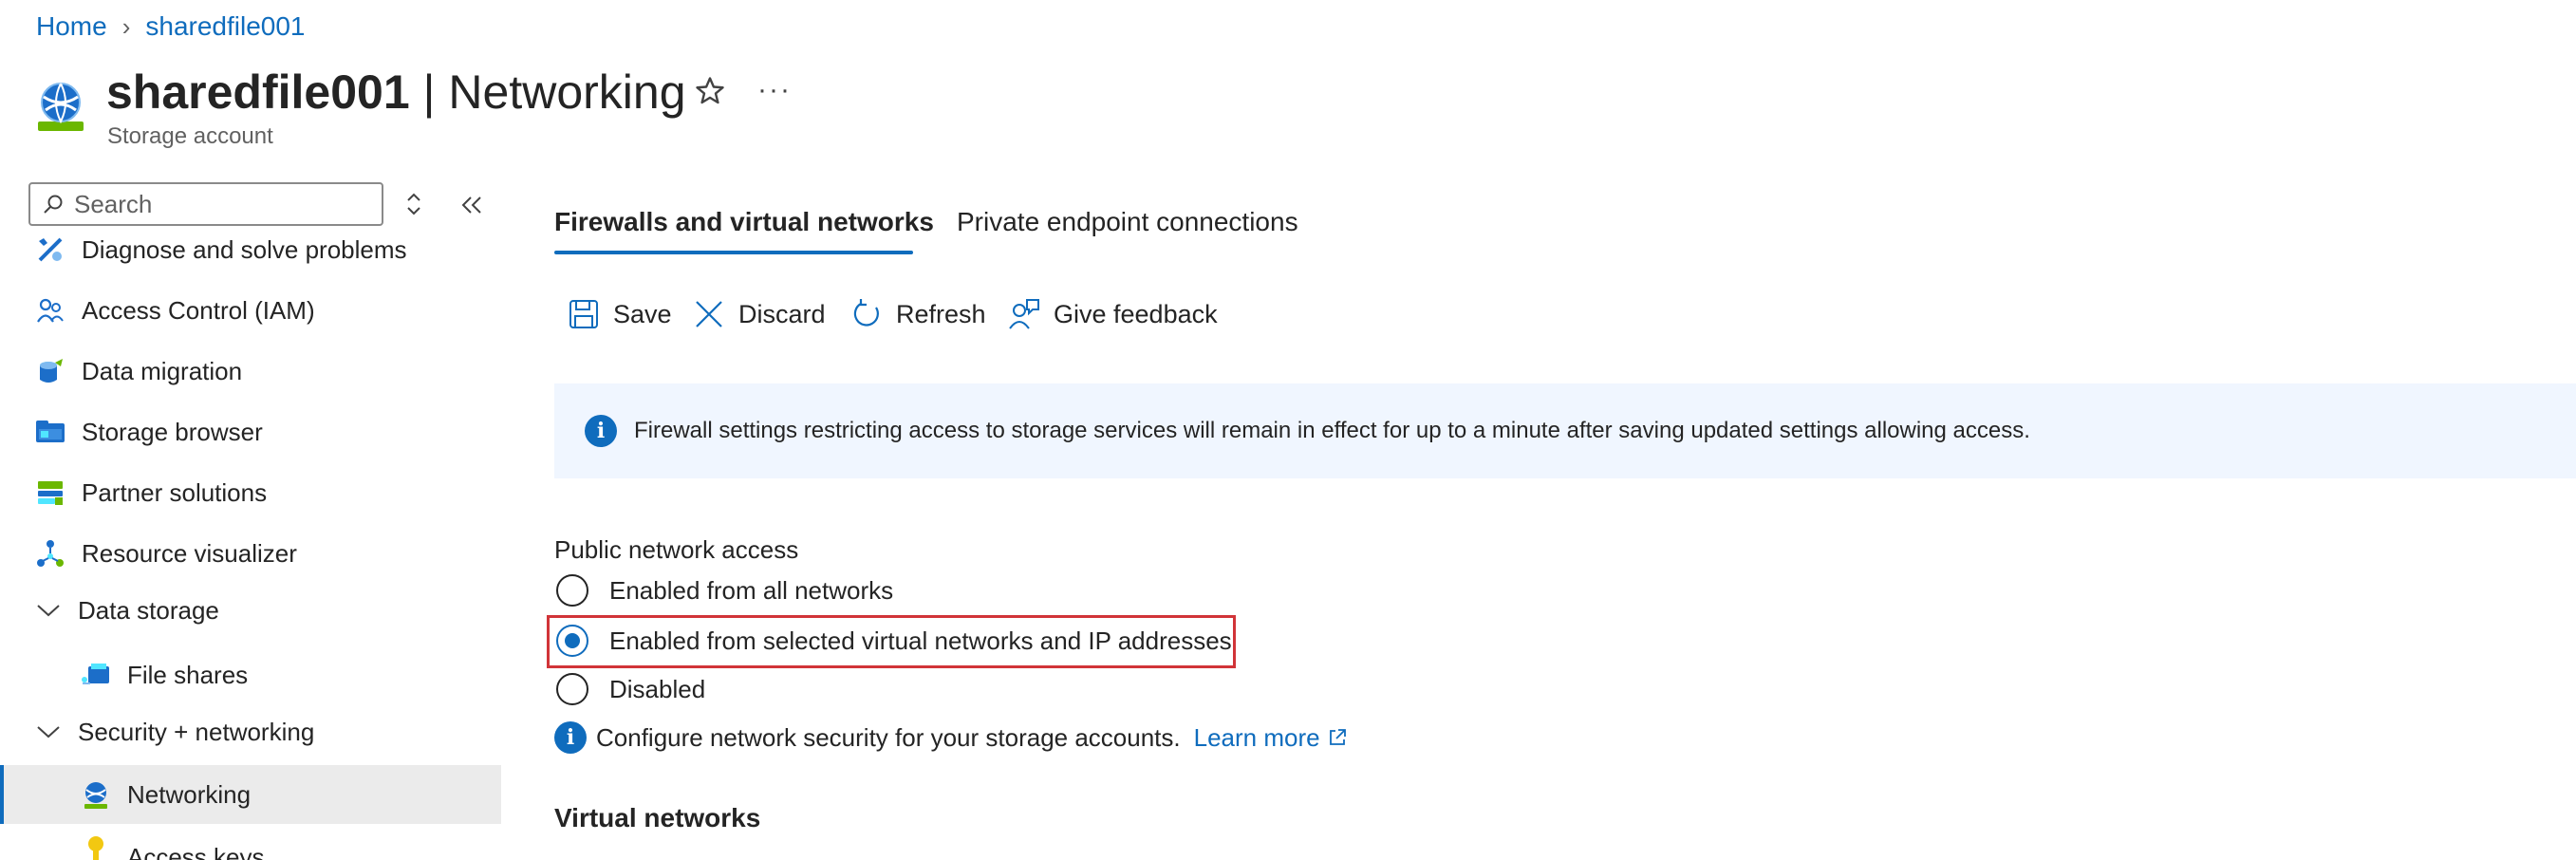 This screenshot has width=2576, height=860. I want to click on tab-firewalls: Firewalls and virtual networks, so click(744, 222).